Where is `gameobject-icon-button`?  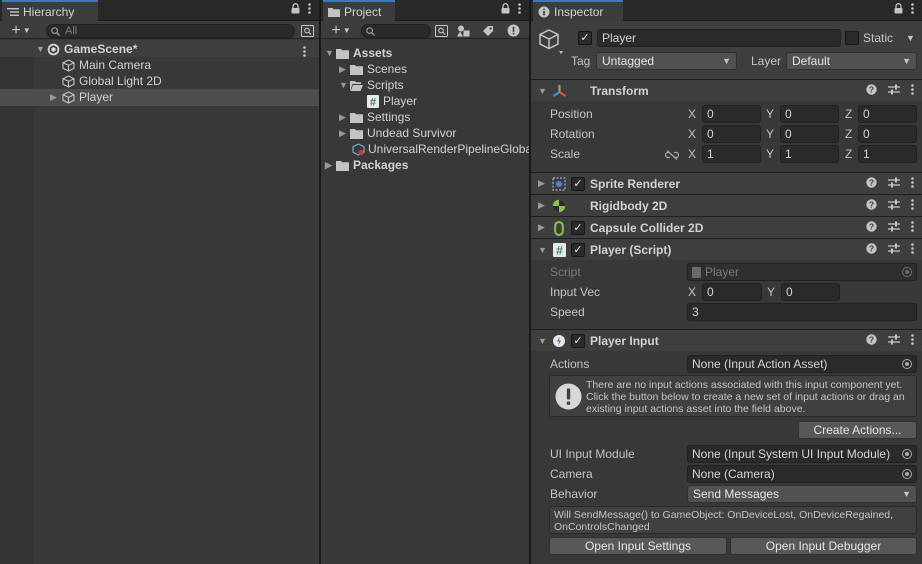 gameobject-icon-button is located at coordinates (551, 44).